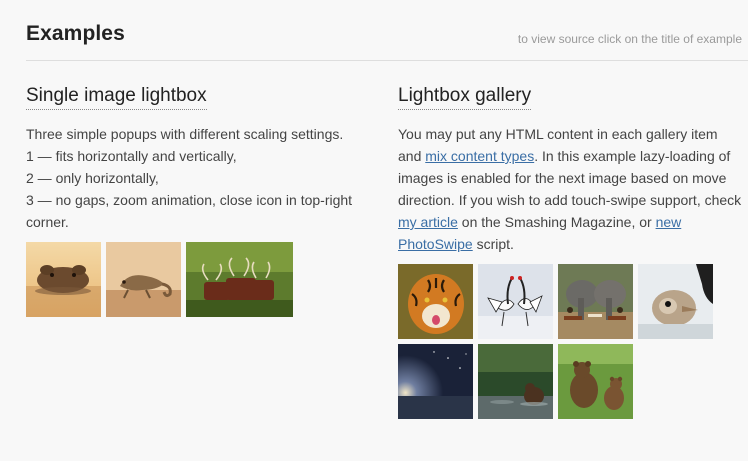 This screenshot has height=461, width=748. I want to click on gallery-title: Lightbox gallery, so click(465, 97).